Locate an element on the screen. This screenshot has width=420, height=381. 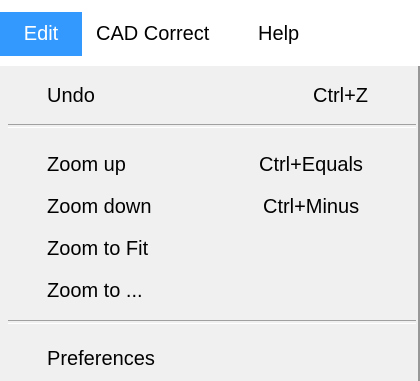
menu-item-label: Preferences is located at coordinates (101, 359).